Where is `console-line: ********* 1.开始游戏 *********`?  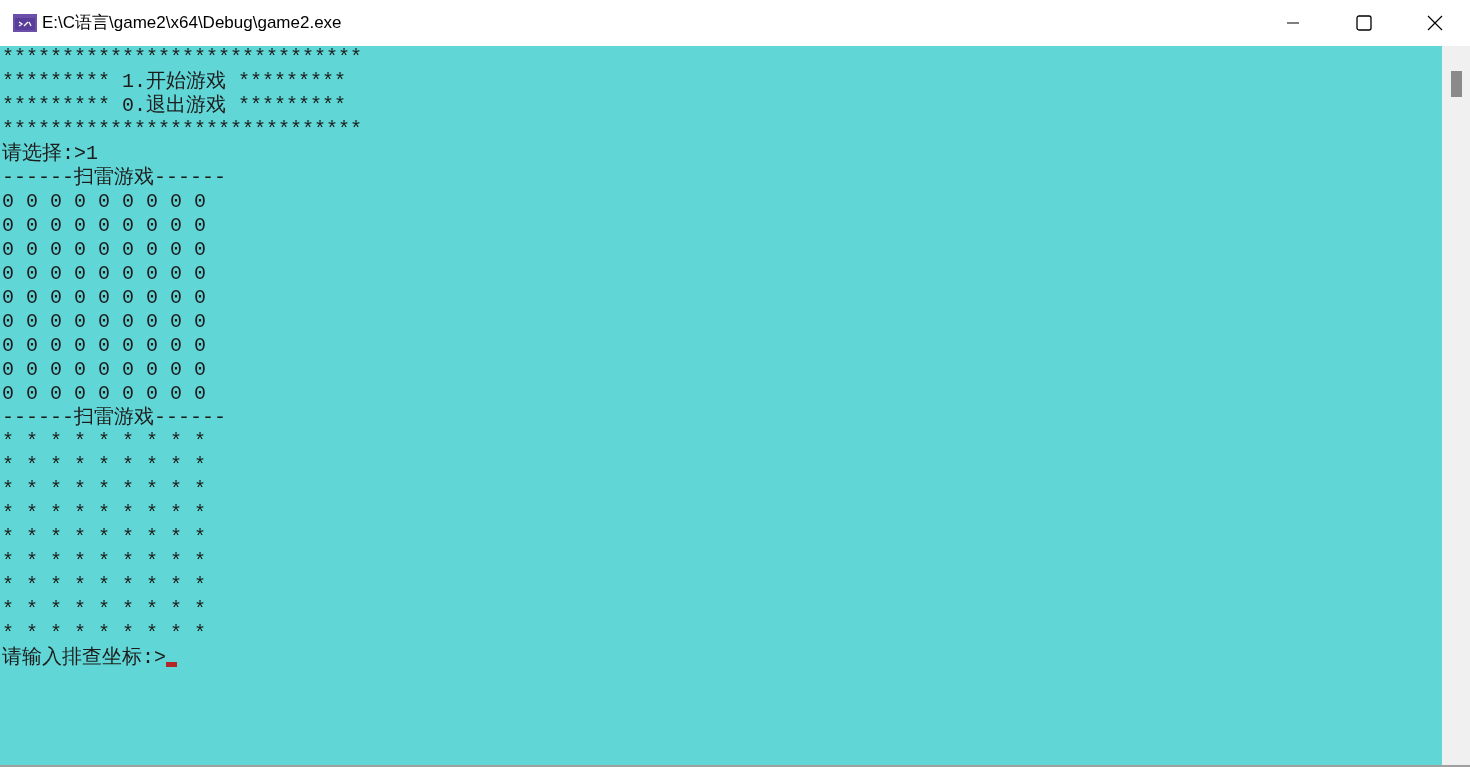
console-line: ********* 1.开始游戏 ********* is located at coordinates (174, 82).